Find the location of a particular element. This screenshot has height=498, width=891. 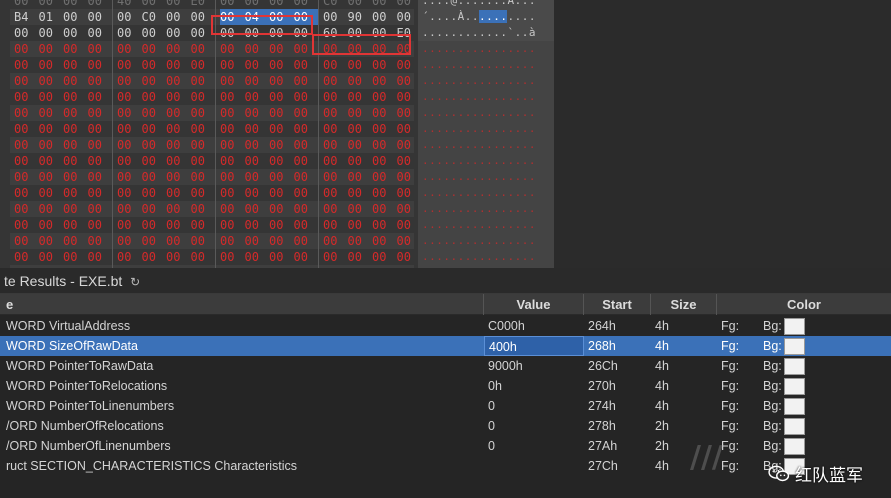

col-header-color: Color is located at coordinates (804, 304).